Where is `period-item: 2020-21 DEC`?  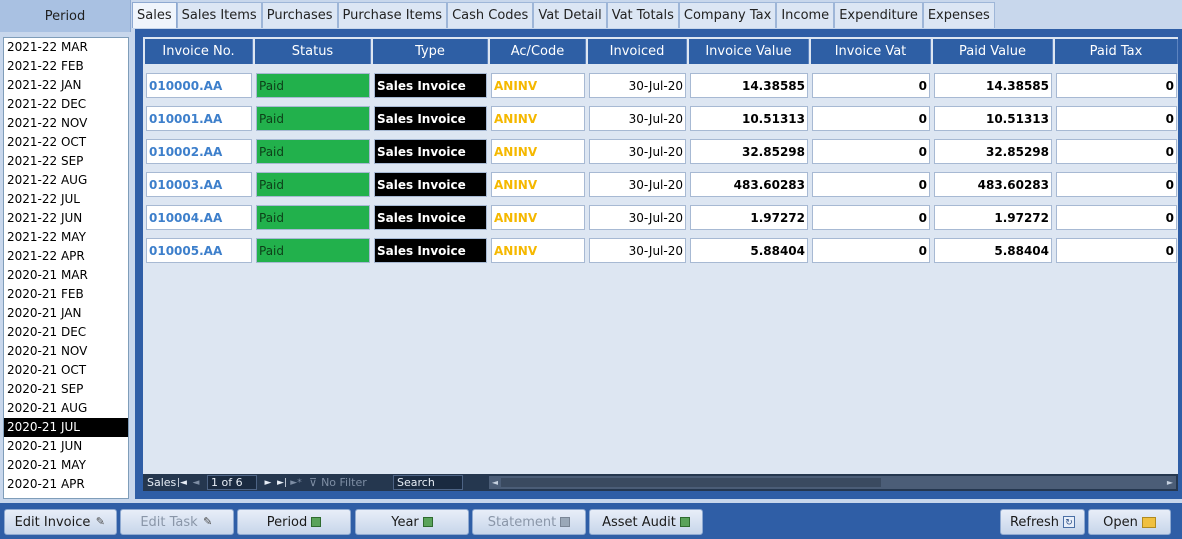 period-item: 2020-21 DEC is located at coordinates (66, 332).